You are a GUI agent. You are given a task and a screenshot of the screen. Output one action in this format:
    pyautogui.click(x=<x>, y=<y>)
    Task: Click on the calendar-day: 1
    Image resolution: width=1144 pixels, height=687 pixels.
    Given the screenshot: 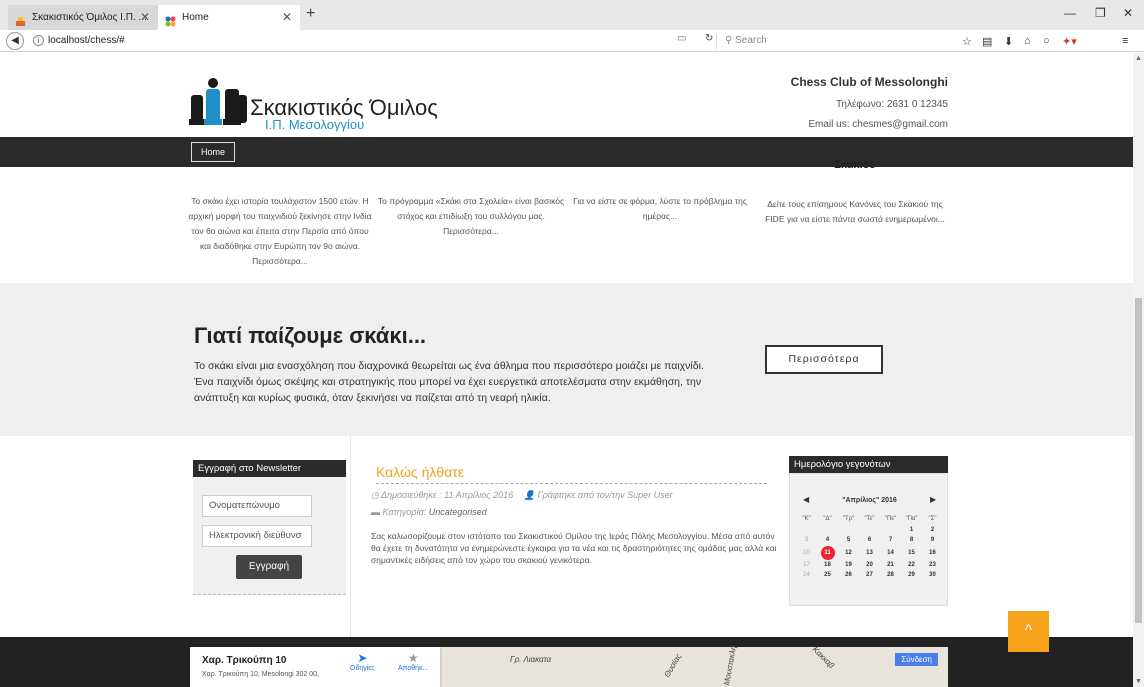 What is the action you would take?
    pyautogui.click(x=911, y=530)
    